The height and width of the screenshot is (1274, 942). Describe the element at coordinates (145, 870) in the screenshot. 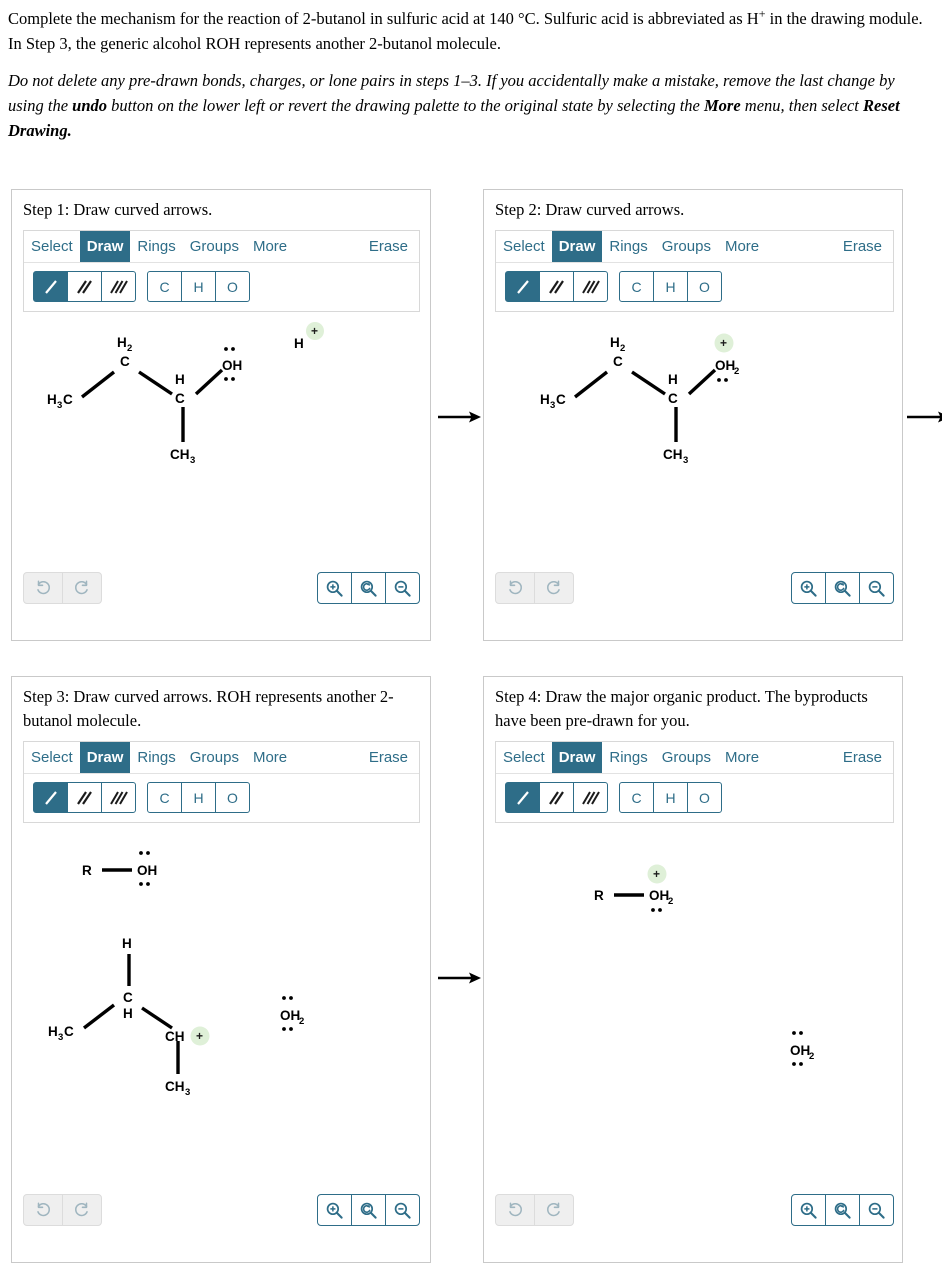

I see `molecule-roh: R OH` at that location.